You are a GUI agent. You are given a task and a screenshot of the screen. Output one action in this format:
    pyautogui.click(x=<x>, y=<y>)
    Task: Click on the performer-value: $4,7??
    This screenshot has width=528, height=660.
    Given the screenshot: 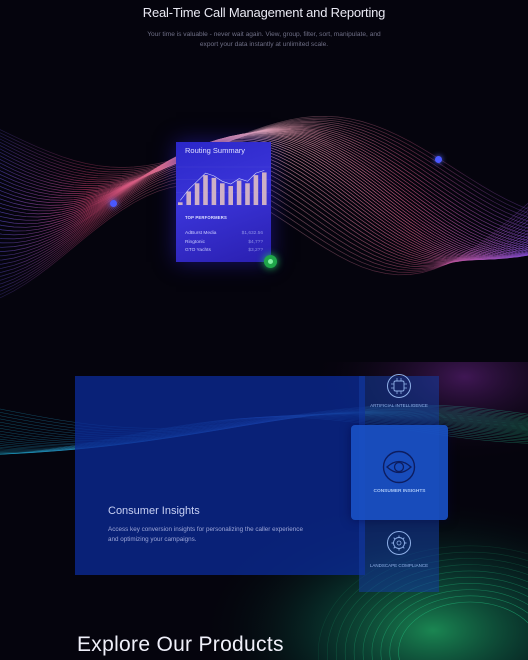 What is the action you would take?
    pyautogui.click(x=255, y=242)
    